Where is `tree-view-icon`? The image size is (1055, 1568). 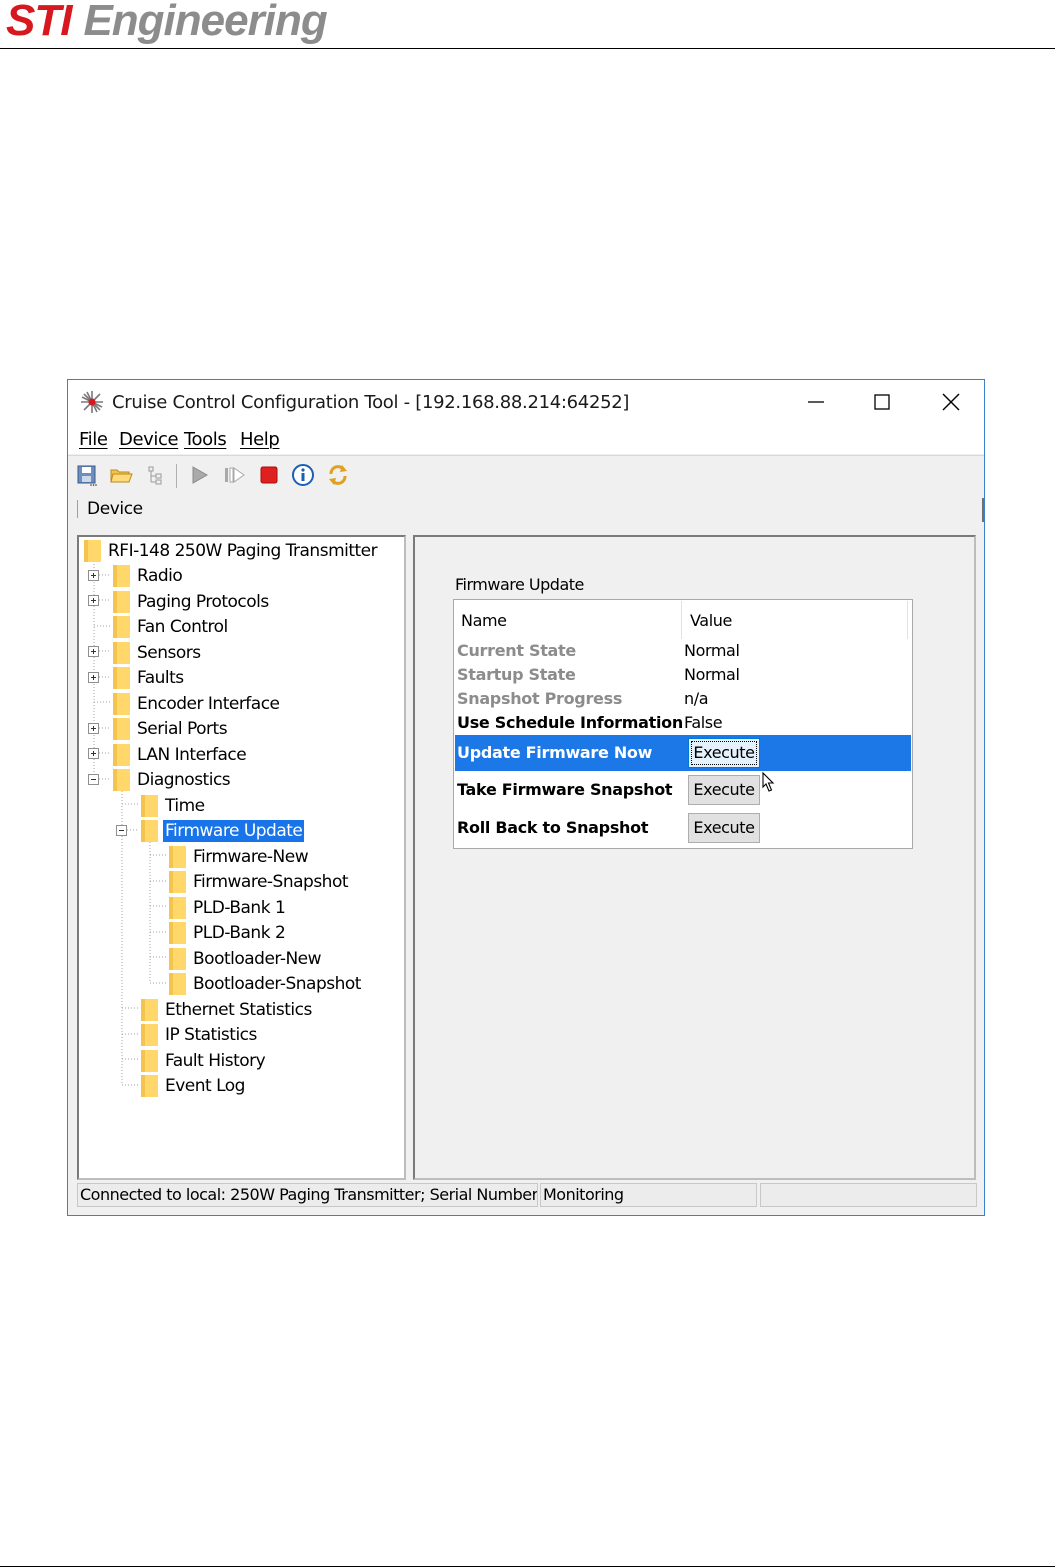
tree-view-icon is located at coordinates (156, 475).